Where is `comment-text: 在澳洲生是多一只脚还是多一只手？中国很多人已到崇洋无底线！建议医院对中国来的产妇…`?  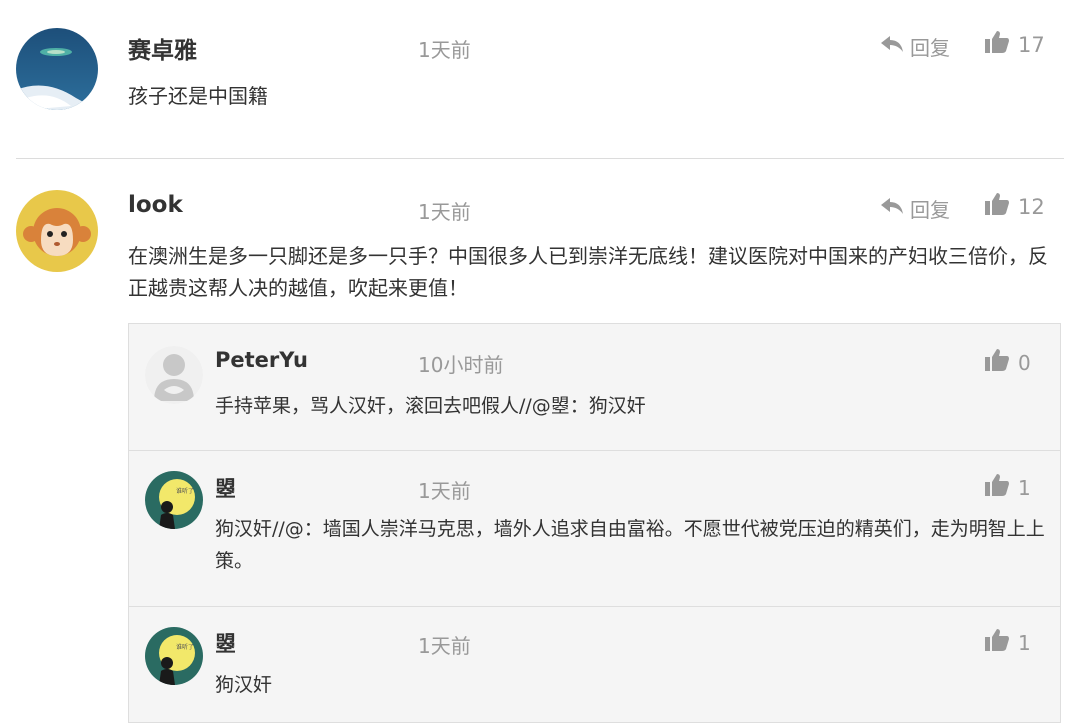 comment-text: 在澳洲生是多一只脚还是多一只手？中国很多人已到崇洋无底线！建议医院对中国来的产妇… is located at coordinates (588, 272).